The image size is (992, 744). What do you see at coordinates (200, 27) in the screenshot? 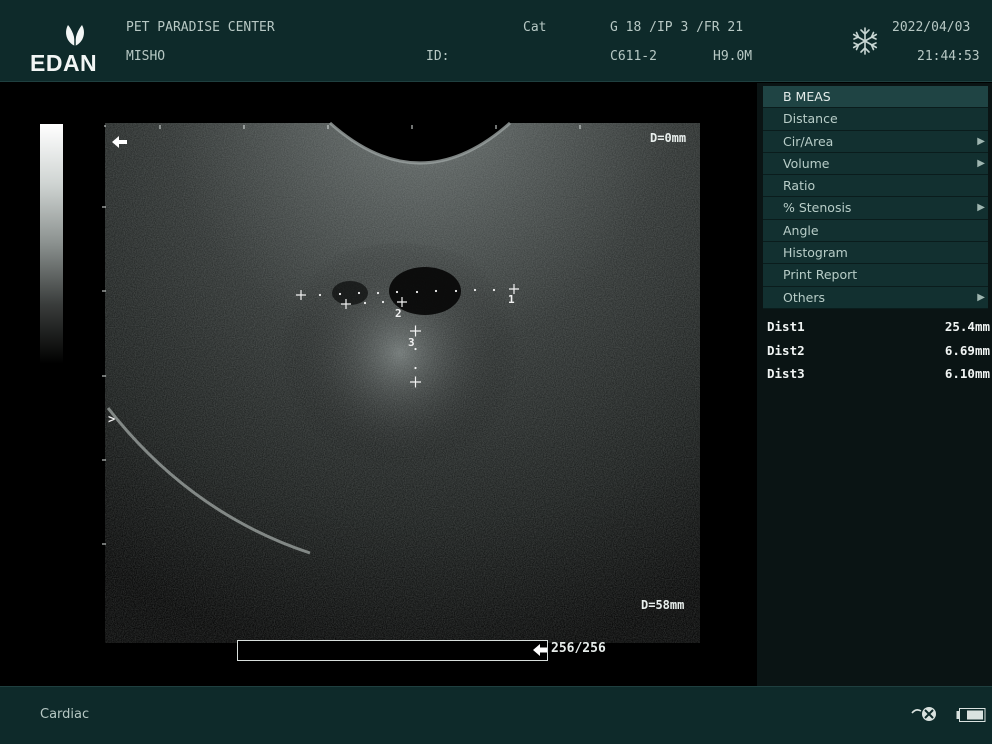
I see `hospital-name: PET PARADISE CENTER` at bounding box center [200, 27].